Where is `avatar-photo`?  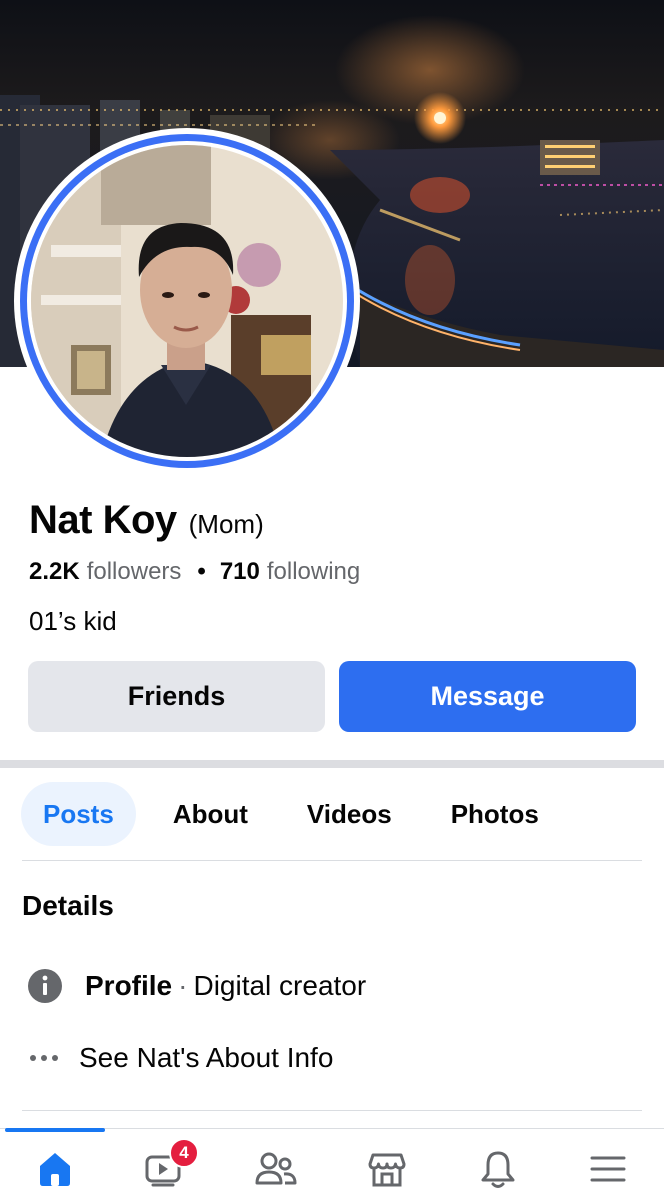 avatar-photo is located at coordinates (187, 301).